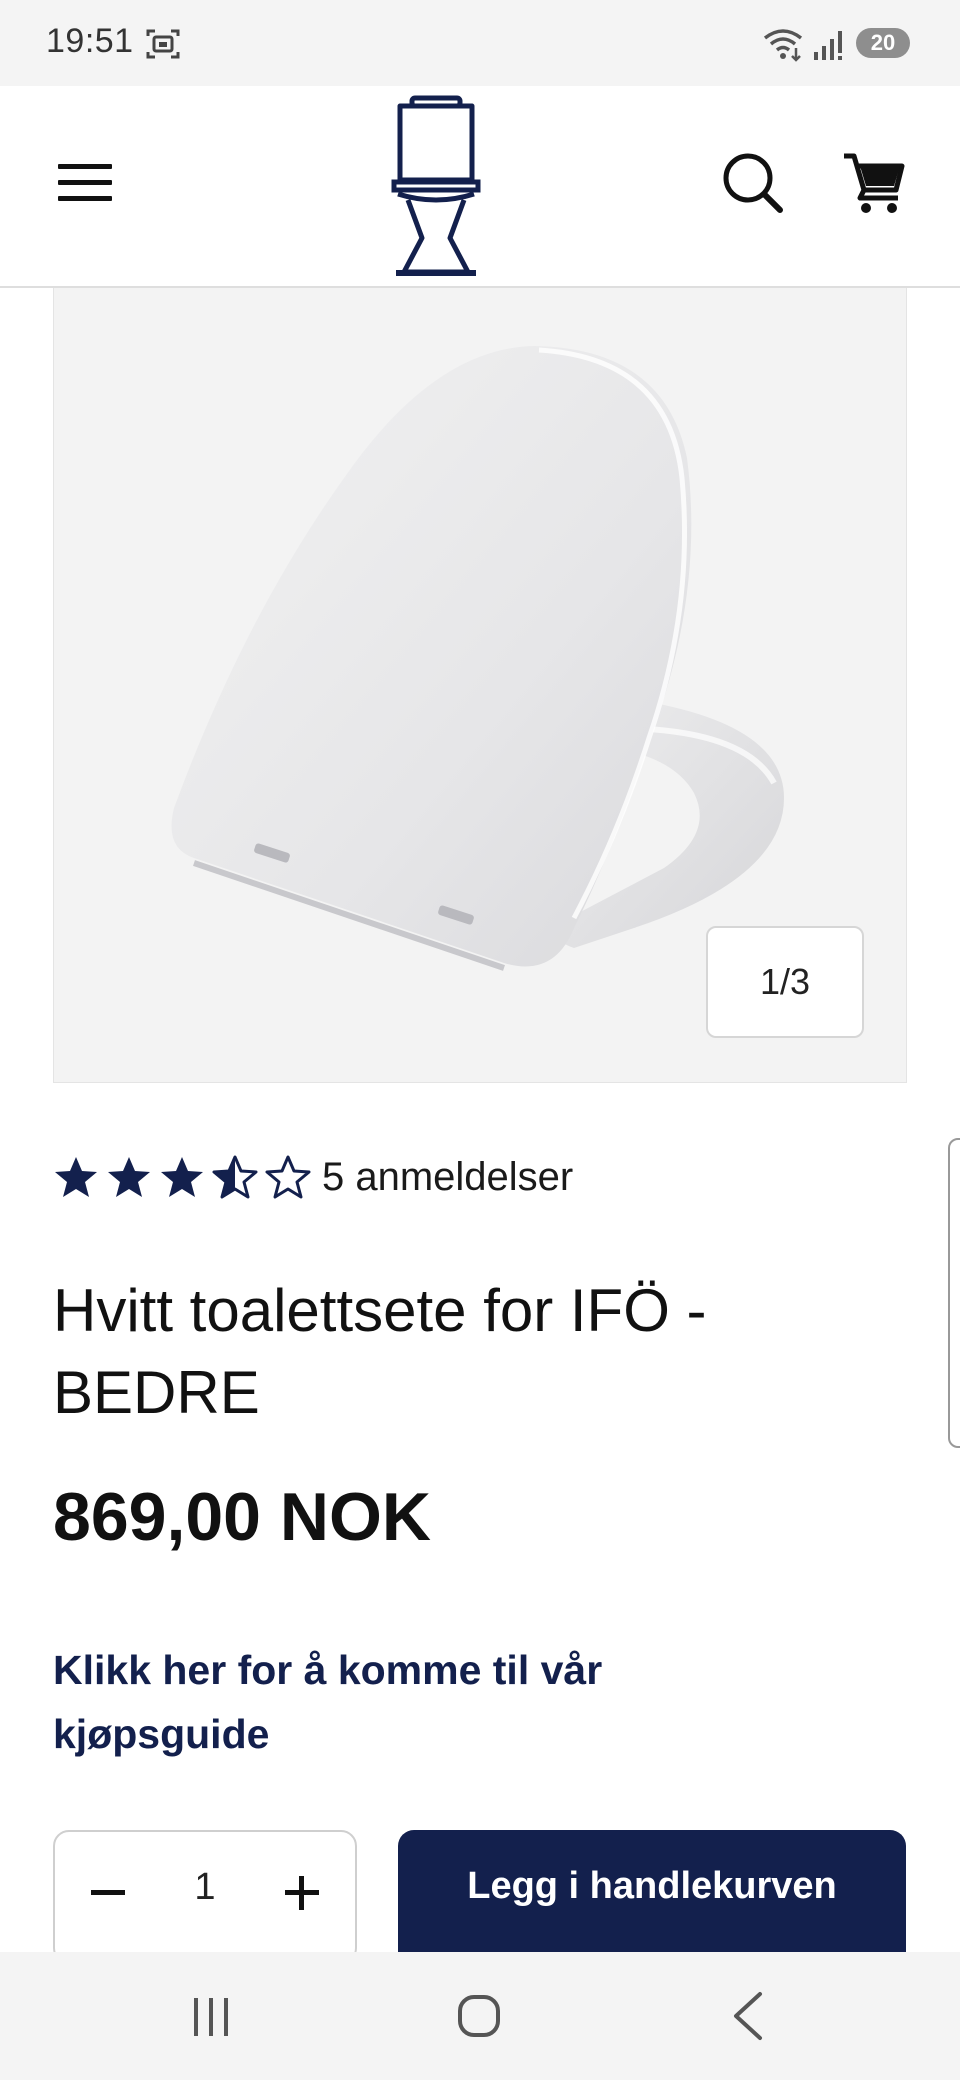  I want to click on navigation-bar, so click(480, 2016).